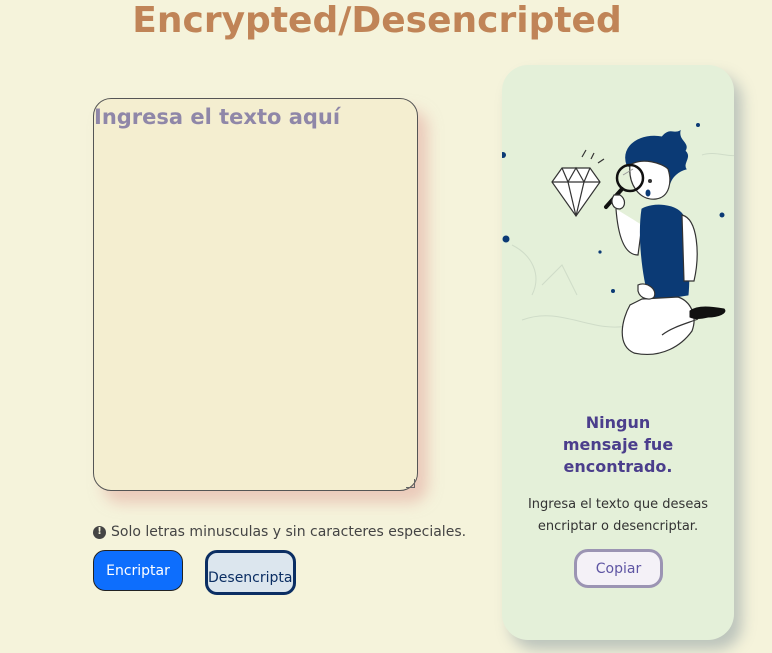  What do you see at coordinates (618, 239) in the screenshot?
I see `person-inspecting-diamond-illustration` at bounding box center [618, 239].